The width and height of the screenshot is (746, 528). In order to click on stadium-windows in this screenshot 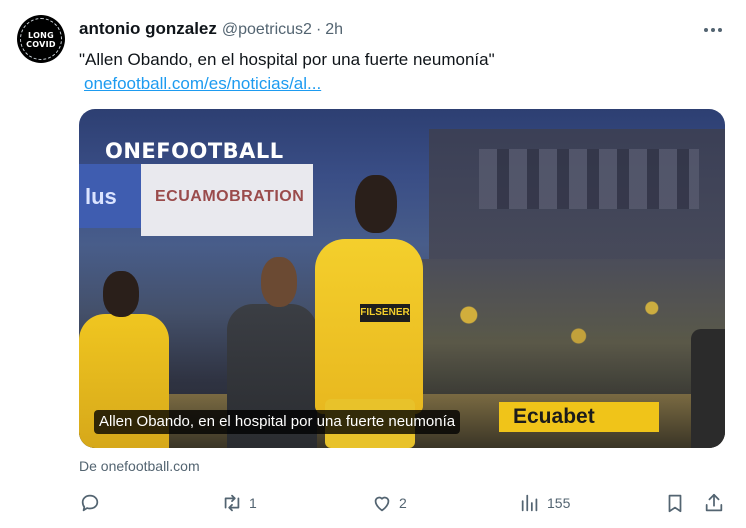, I will do `click(589, 179)`.